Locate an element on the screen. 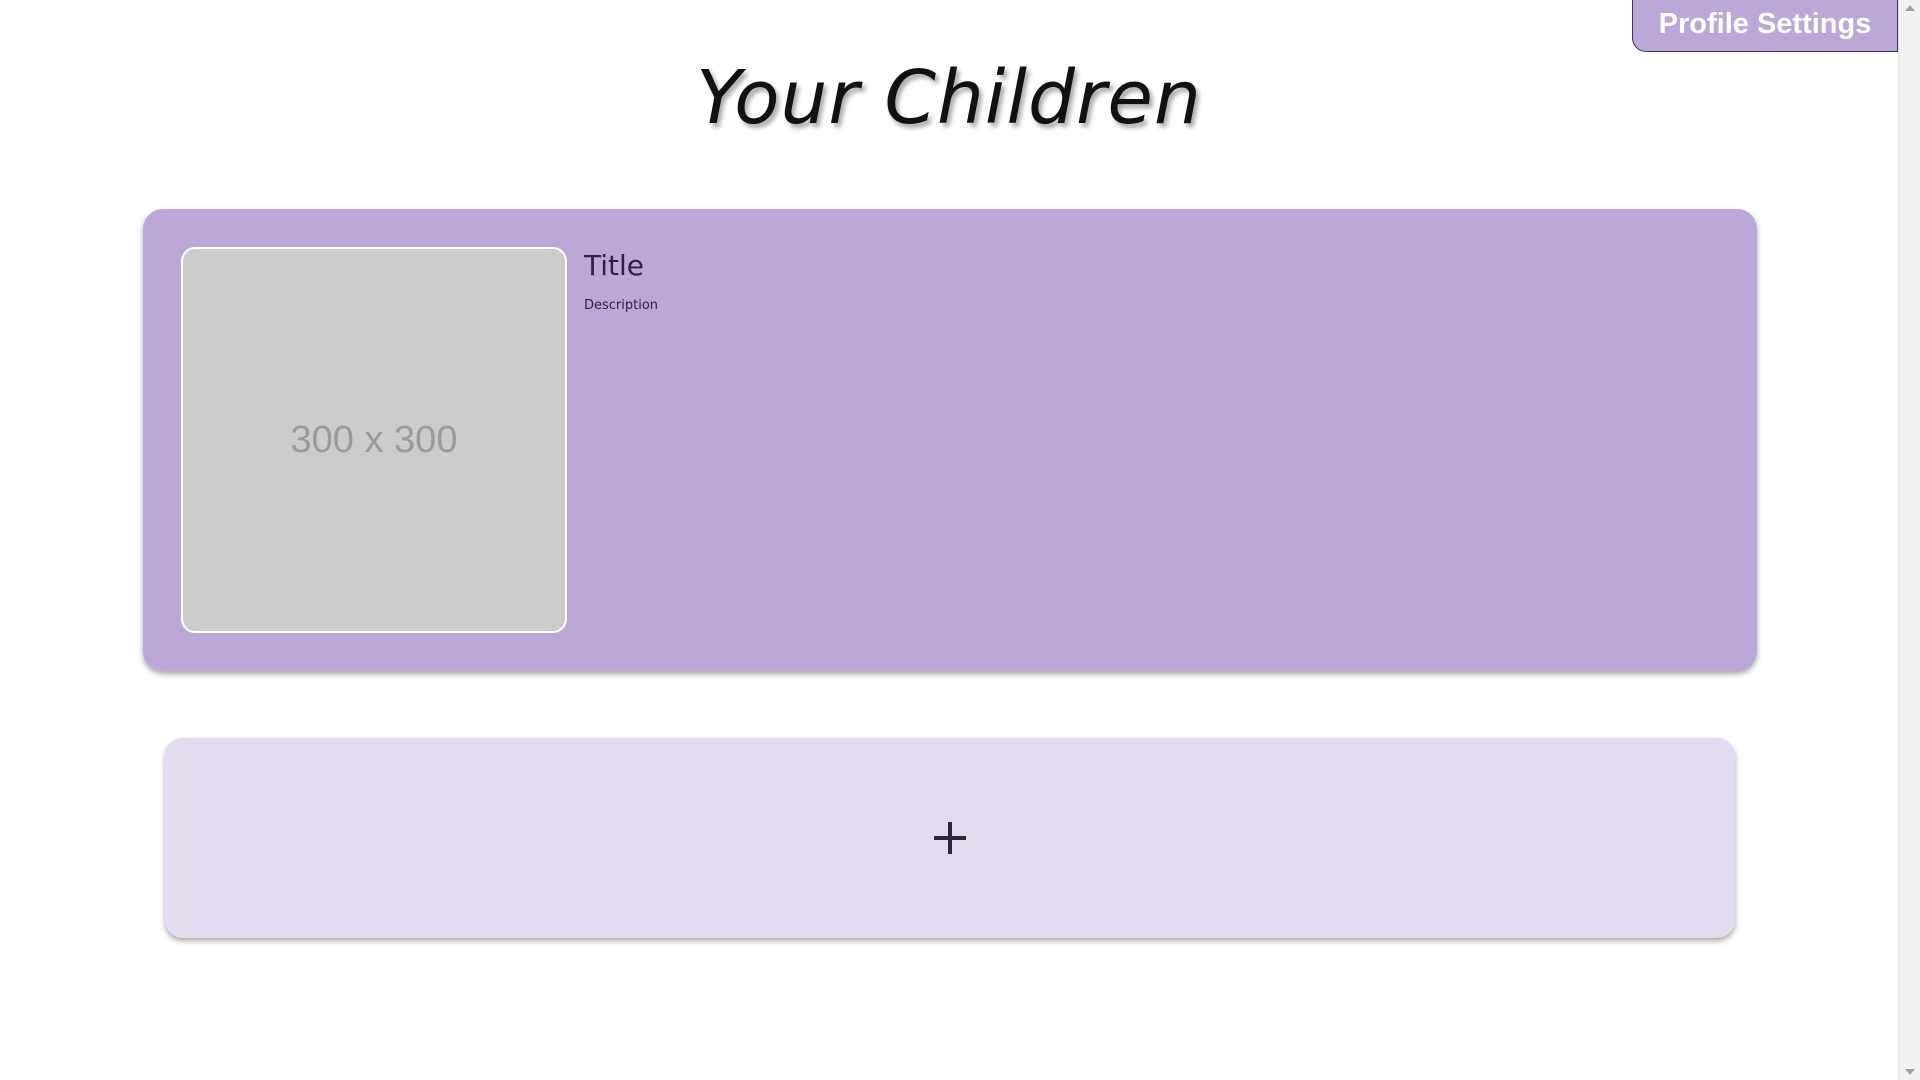 This screenshot has height=1080, width=1920. scroll-up-arrow-icon is located at coordinates (1910, 8).